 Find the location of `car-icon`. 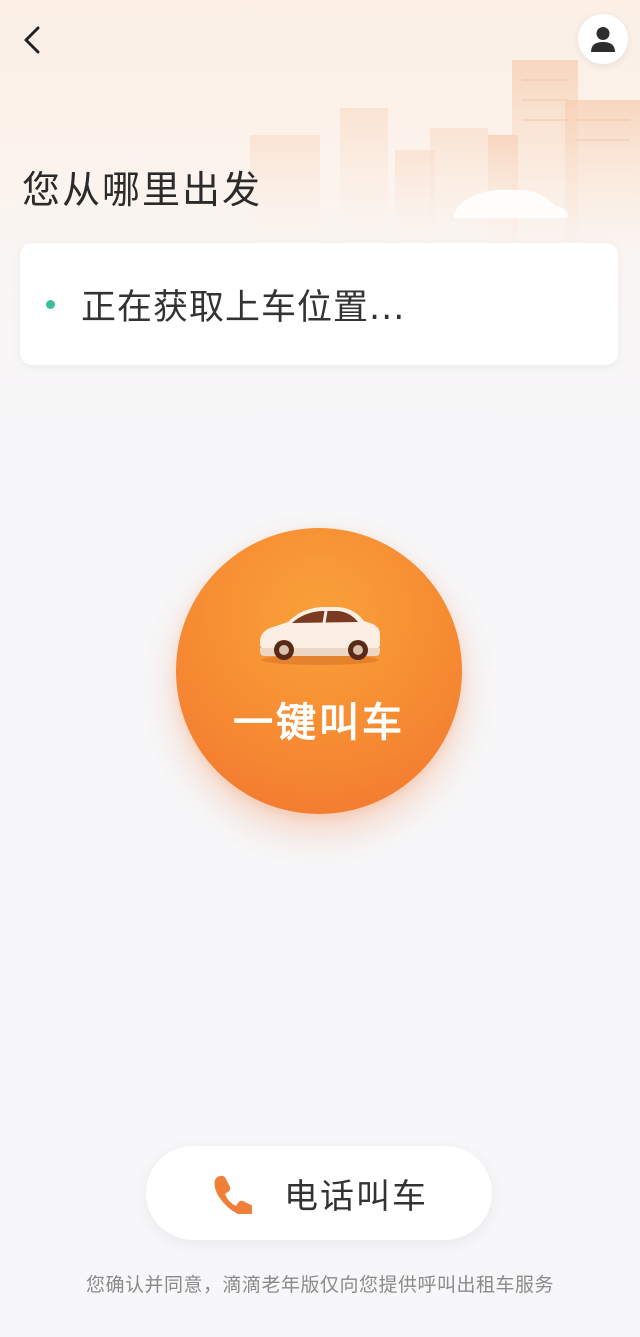

car-icon is located at coordinates (320, 636).